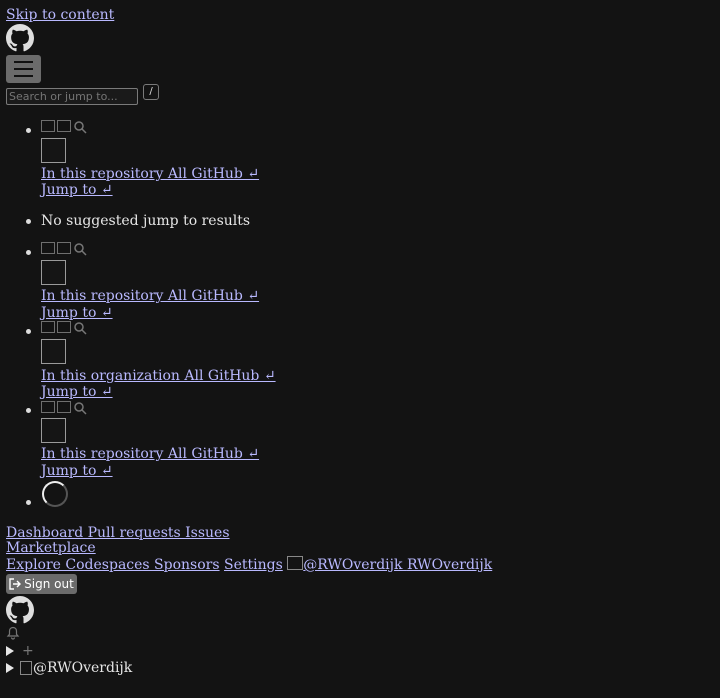  I want to click on search-shortcut-key: /, so click(151, 92).